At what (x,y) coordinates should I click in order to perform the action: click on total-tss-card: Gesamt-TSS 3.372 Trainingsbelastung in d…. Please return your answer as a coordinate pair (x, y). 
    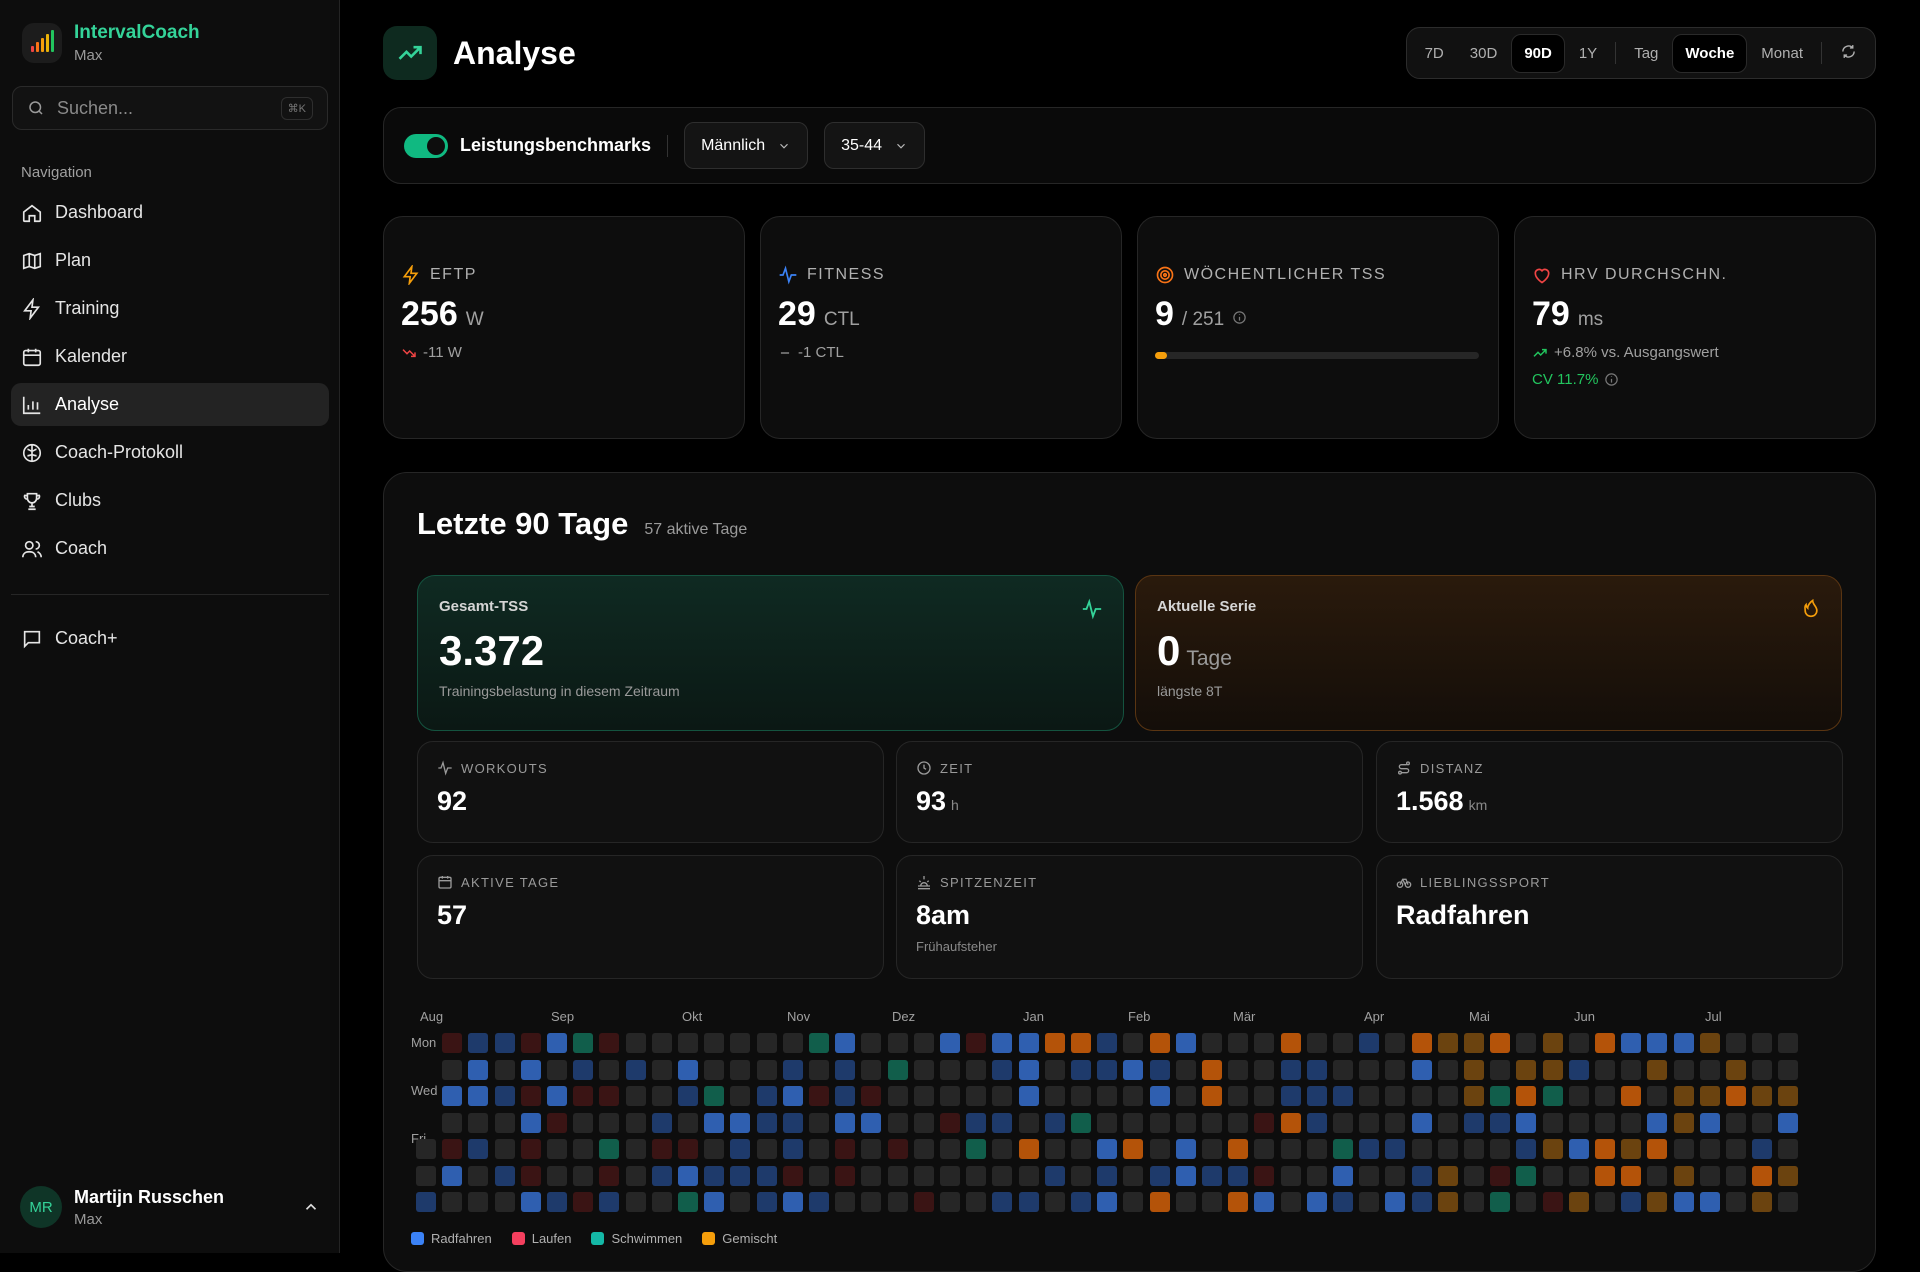
    Looking at the image, I should click on (770, 653).